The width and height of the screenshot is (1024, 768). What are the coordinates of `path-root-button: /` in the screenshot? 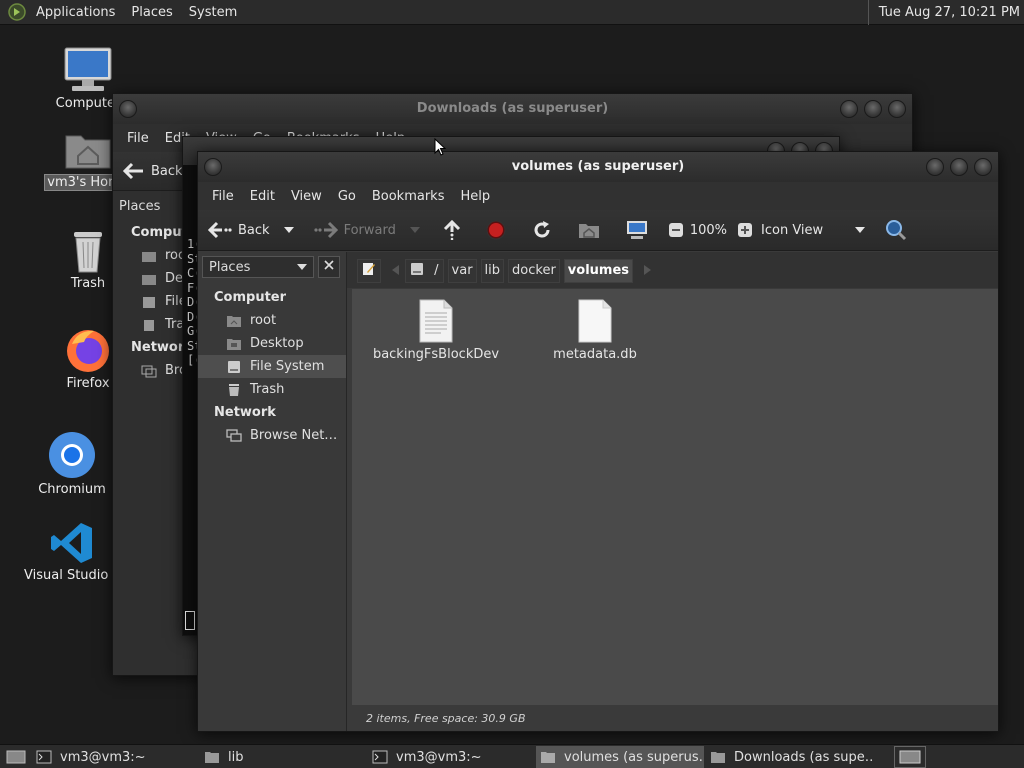 It's located at (424, 271).